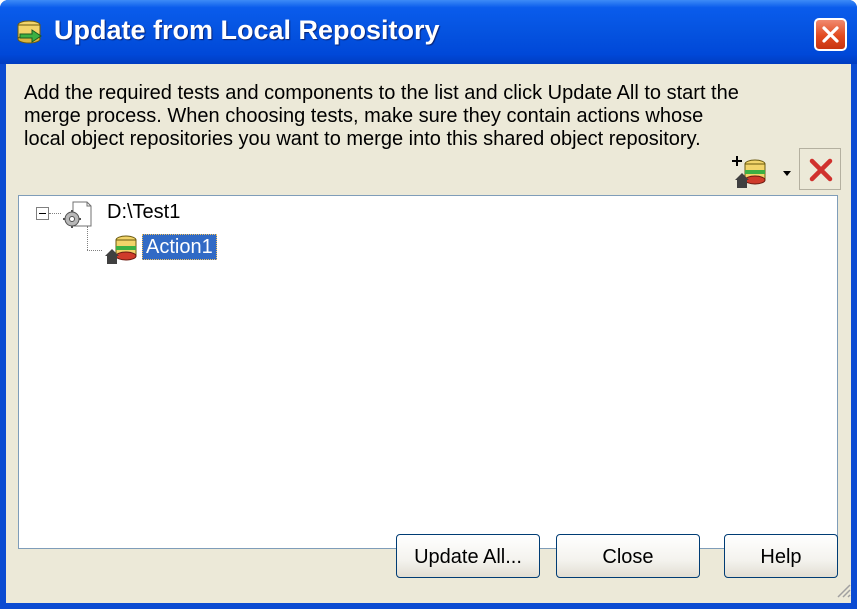 Image resolution: width=857 pixels, height=609 pixels. I want to click on title-bar: Update from Local Repository, so click(428, 32).